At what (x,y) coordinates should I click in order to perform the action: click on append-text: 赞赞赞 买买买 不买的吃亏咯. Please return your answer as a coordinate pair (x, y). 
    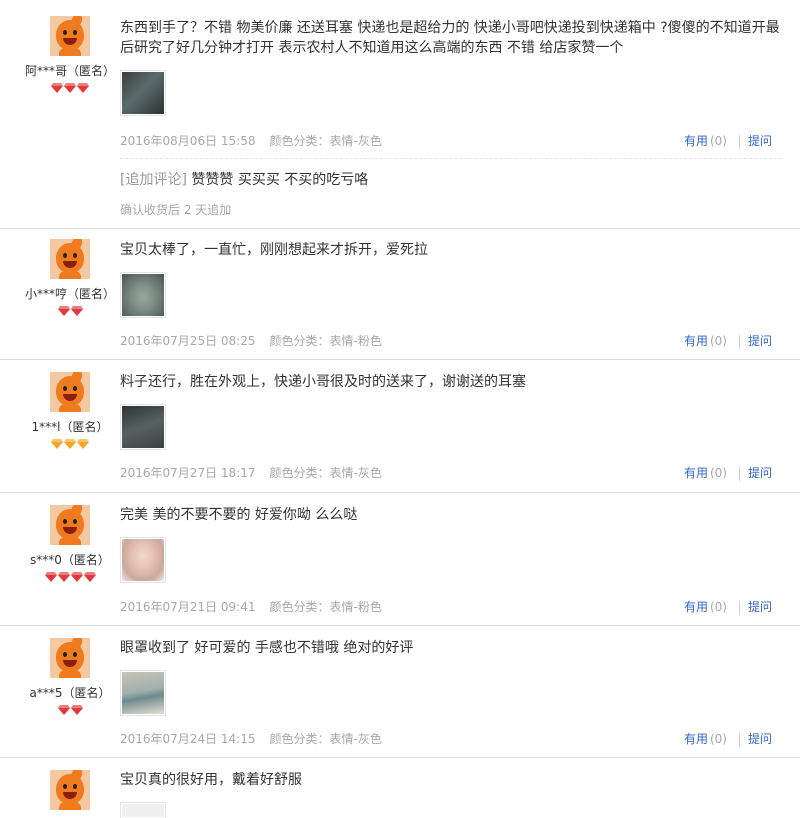
    Looking at the image, I should click on (280, 180).